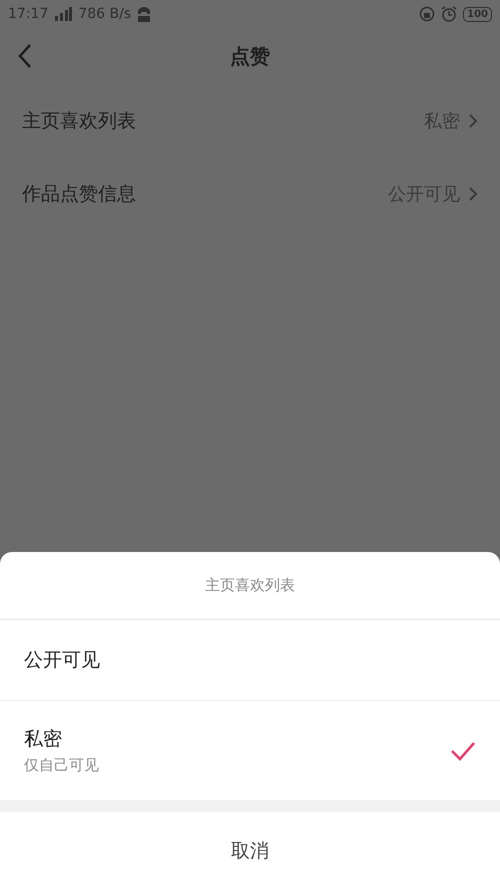 Image resolution: width=500 pixels, height=889 pixels. Describe the element at coordinates (25, 56) in the screenshot. I see `back-icon` at that location.